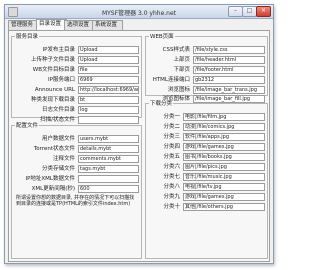 Image resolution: width=320 pixels, height=270 pixels. I want to click on row-browse-icon: 浏览图标 /file/image_bar_trans.jpg, so click(206, 90).